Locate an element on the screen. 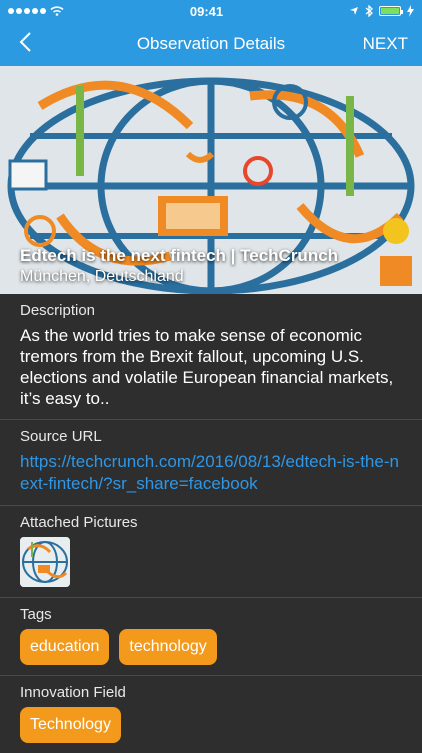 Image resolution: width=422 pixels, height=753 pixels. attached-pictures-section: Attached Pictures is located at coordinates (211, 552).